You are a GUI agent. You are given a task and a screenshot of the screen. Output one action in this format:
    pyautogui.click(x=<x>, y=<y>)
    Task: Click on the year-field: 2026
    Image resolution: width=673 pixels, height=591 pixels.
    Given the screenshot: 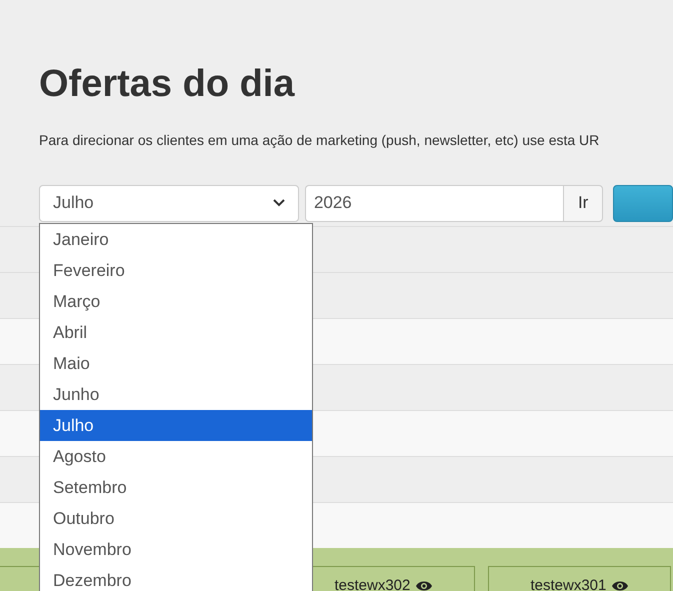 What is the action you would take?
    pyautogui.click(x=434, y=203)
    